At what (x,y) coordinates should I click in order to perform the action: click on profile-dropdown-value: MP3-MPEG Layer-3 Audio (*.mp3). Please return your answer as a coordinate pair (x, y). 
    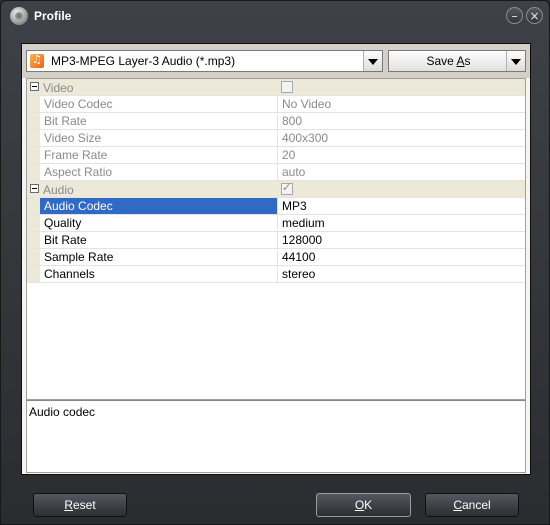
    Looking at the image, I should click on (143, 61).